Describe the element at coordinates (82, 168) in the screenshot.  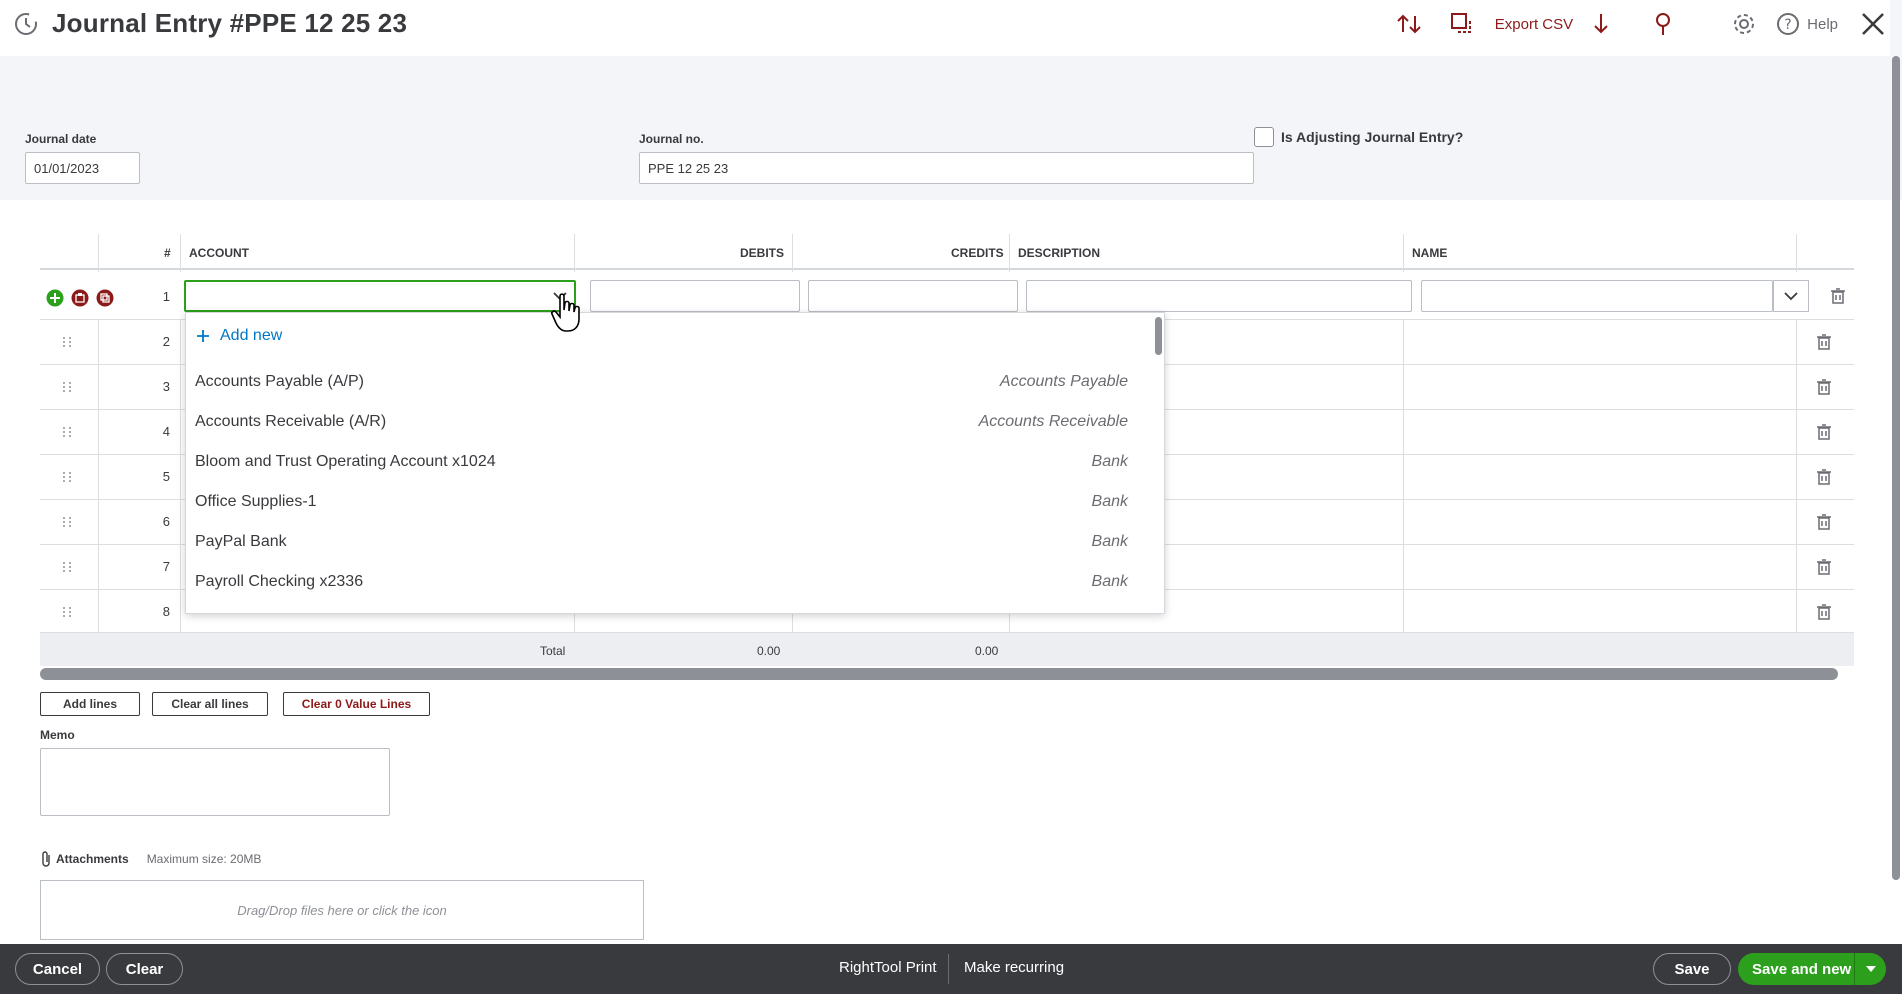
I see `journal-date-input: 01/01/2023` at that location.